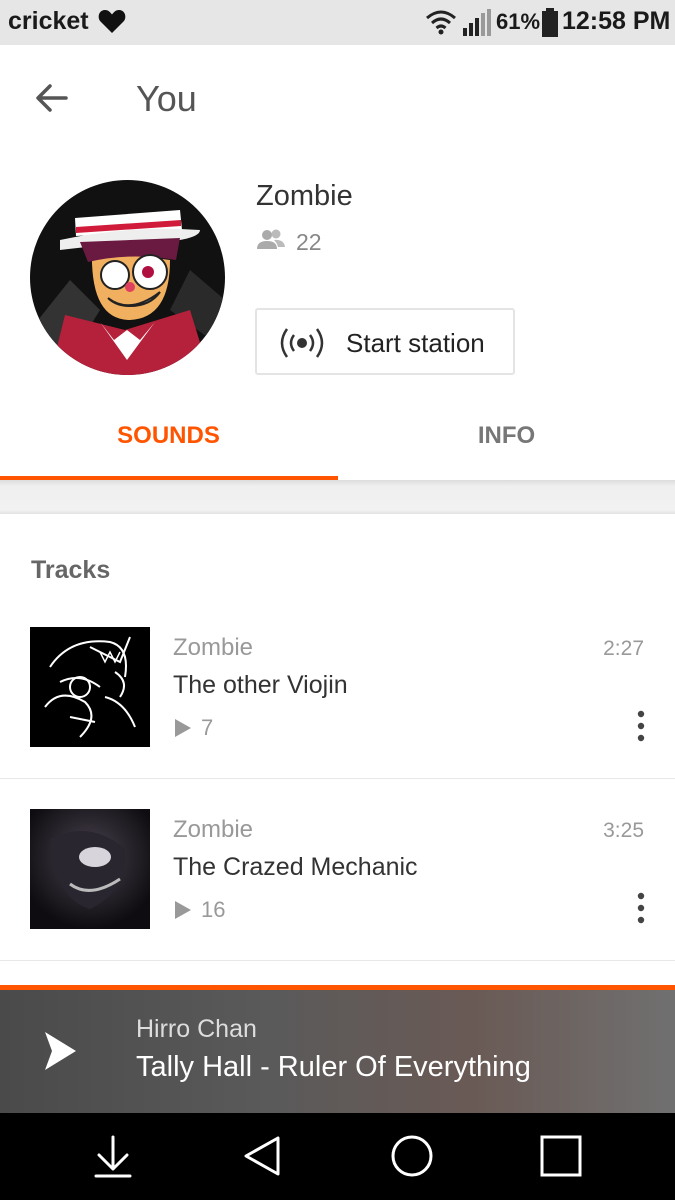 The height and width of the screenshot is (1200, 675). I want to click on player-play-button, so click(60, 1053).